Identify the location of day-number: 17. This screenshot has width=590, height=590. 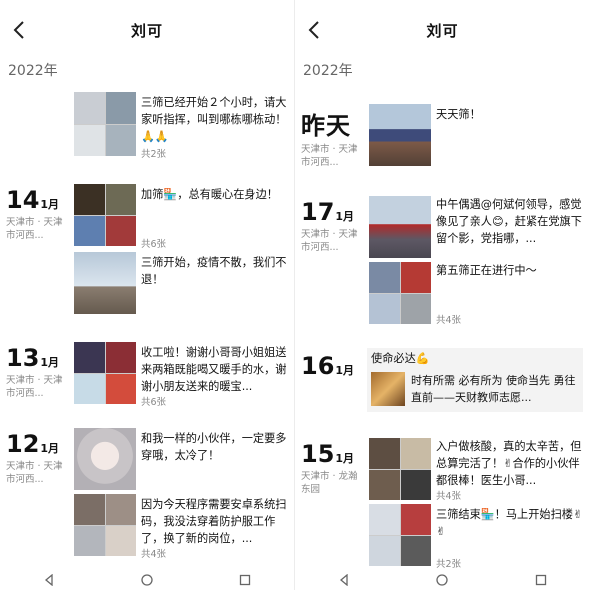
(318, 212).